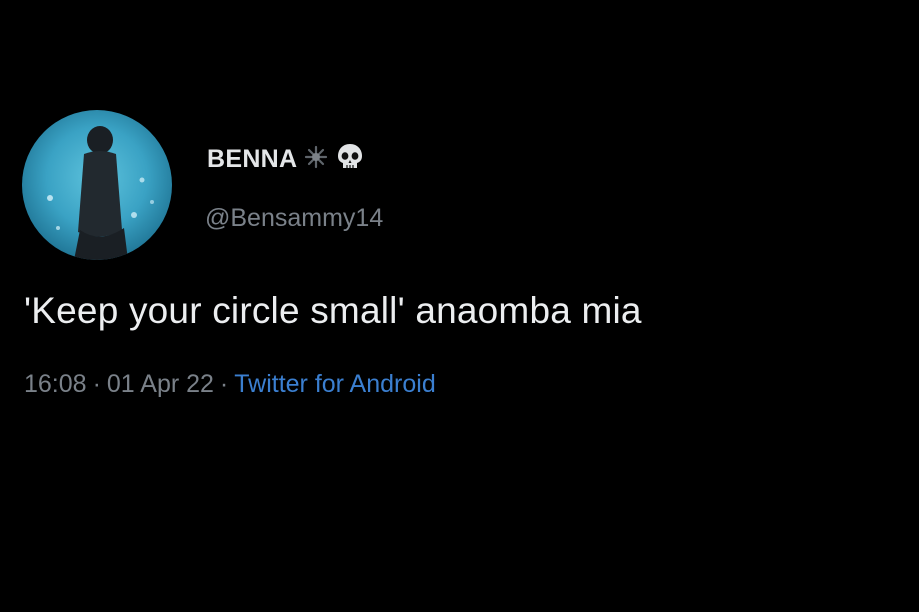 The width and height of the screenshot is (919, 612). I want to click on tweet-text: 'Keep your circle small' anaomba mia, so click(333, 310).